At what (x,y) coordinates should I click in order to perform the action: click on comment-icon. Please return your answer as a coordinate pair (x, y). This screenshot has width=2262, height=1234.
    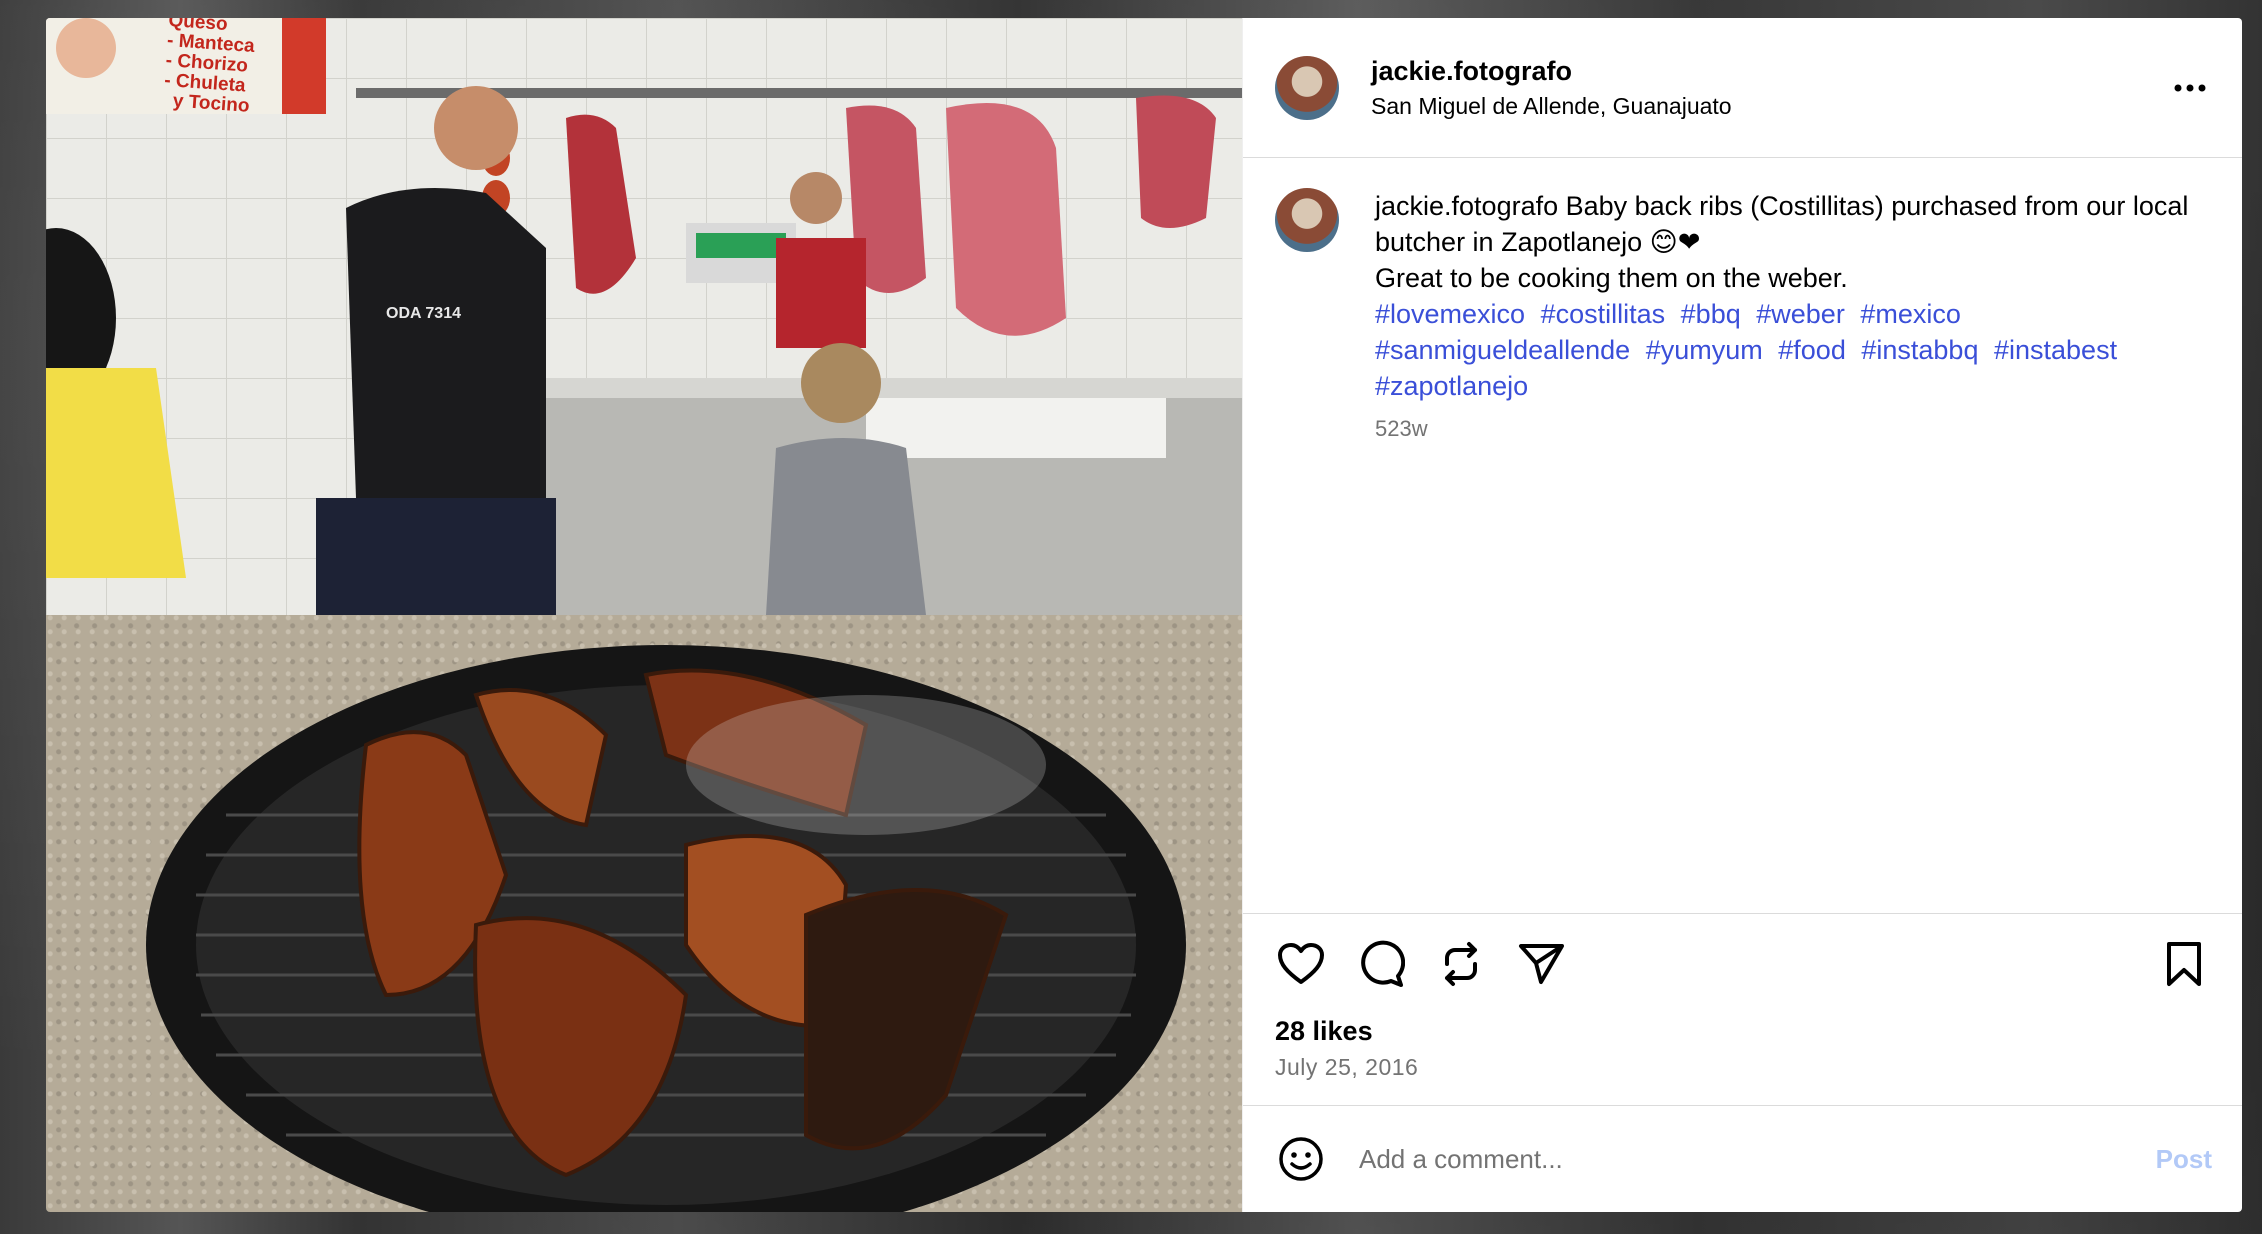
    Looking at the image, I should click on (1383, 963).